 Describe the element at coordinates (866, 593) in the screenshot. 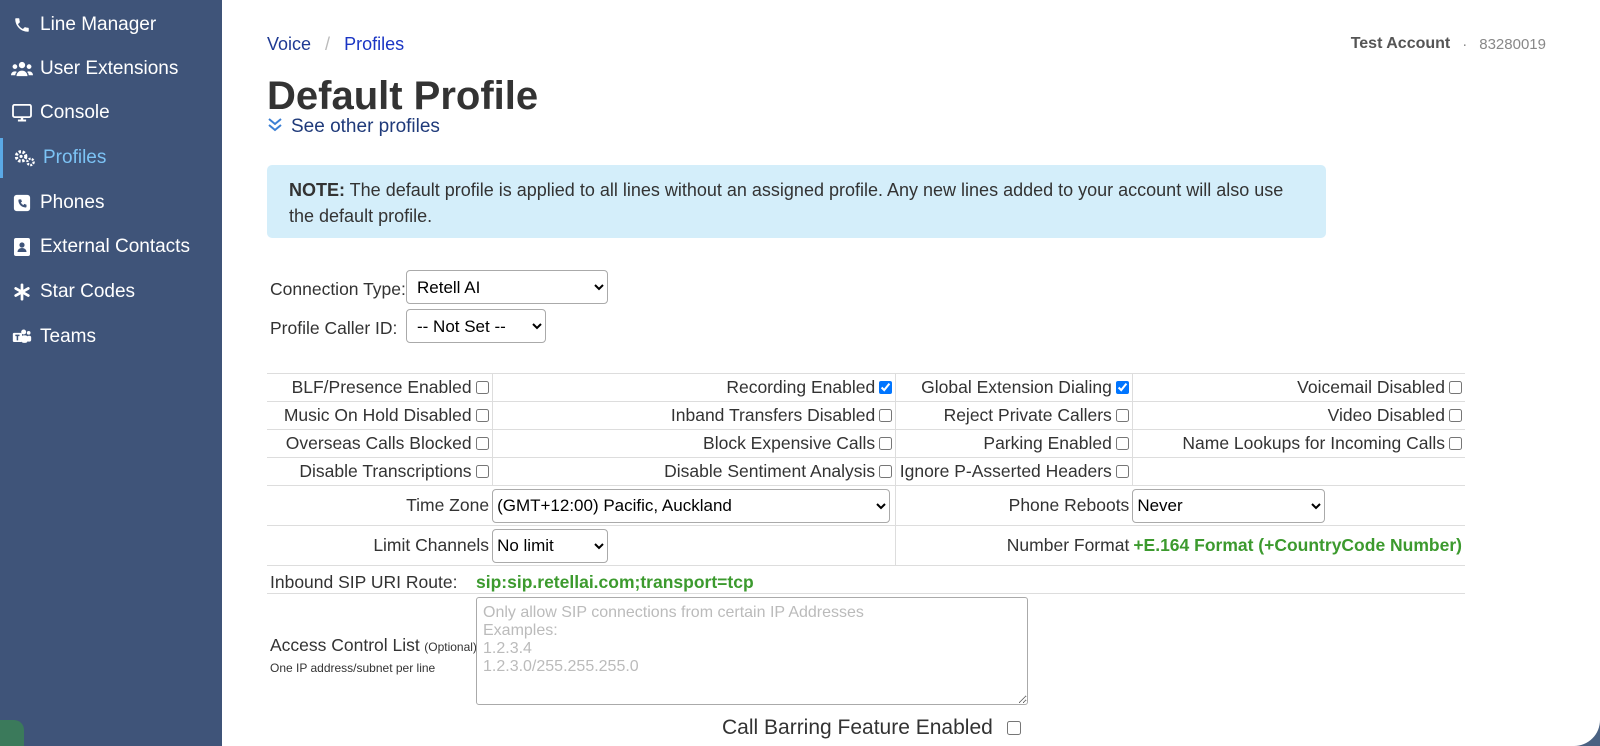

I see `divider` at that location.